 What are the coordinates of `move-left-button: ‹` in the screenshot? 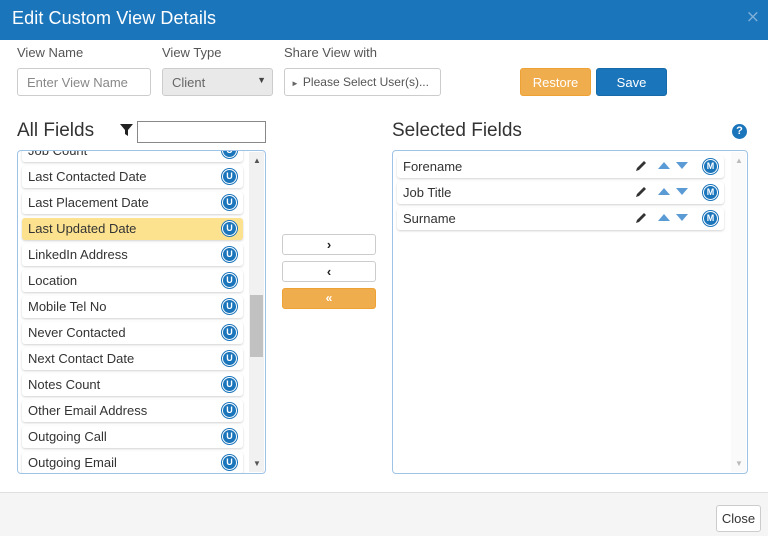 It's located at (329, 271).